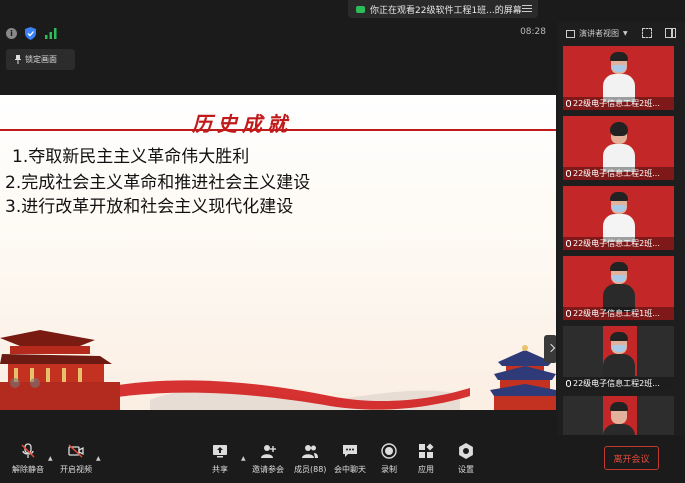  What do you see at coordinates (625, 33) in the screenshot?
I see `chevron-down-icon: ▼` at bounding box center [625, 33].